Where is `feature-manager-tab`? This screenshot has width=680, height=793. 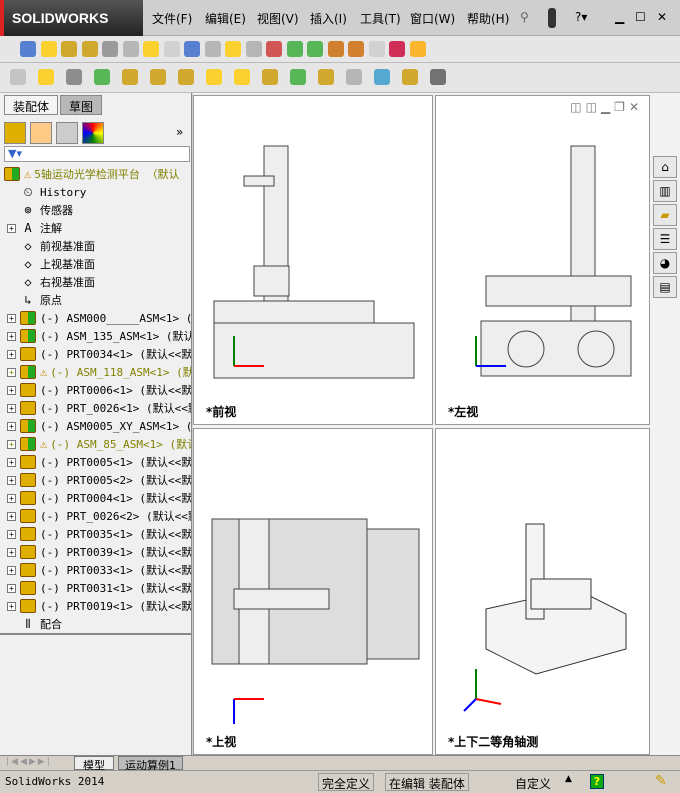
feature-manager-tab is located at coordinates (15, 133).